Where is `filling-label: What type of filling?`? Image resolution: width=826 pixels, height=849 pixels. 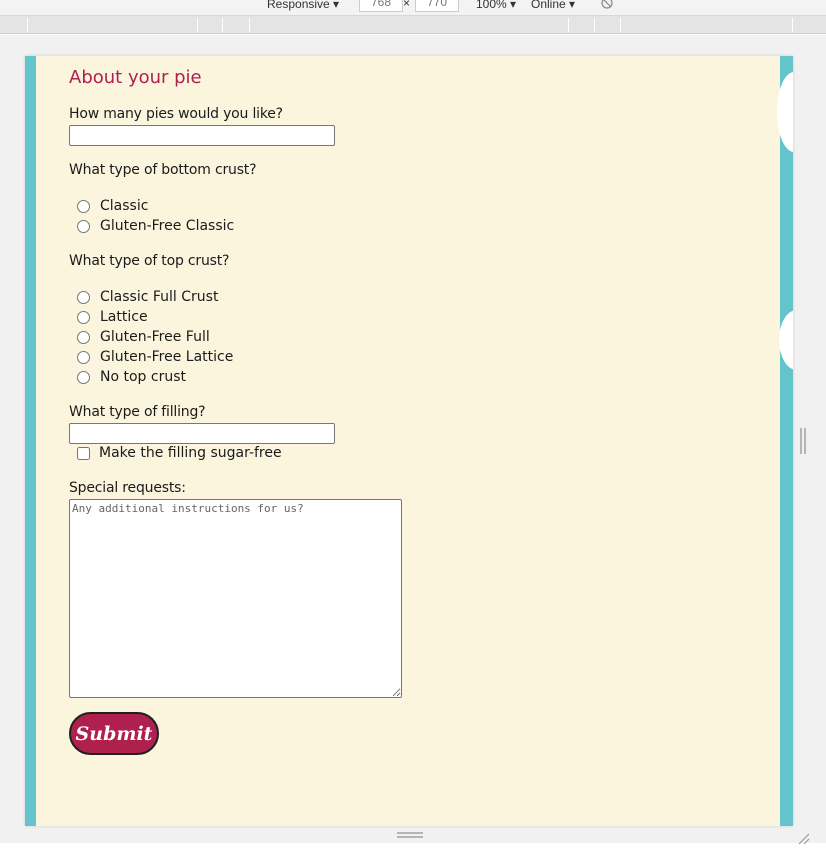
filling-label: What type of filling? is located at coordinates (137, 412).